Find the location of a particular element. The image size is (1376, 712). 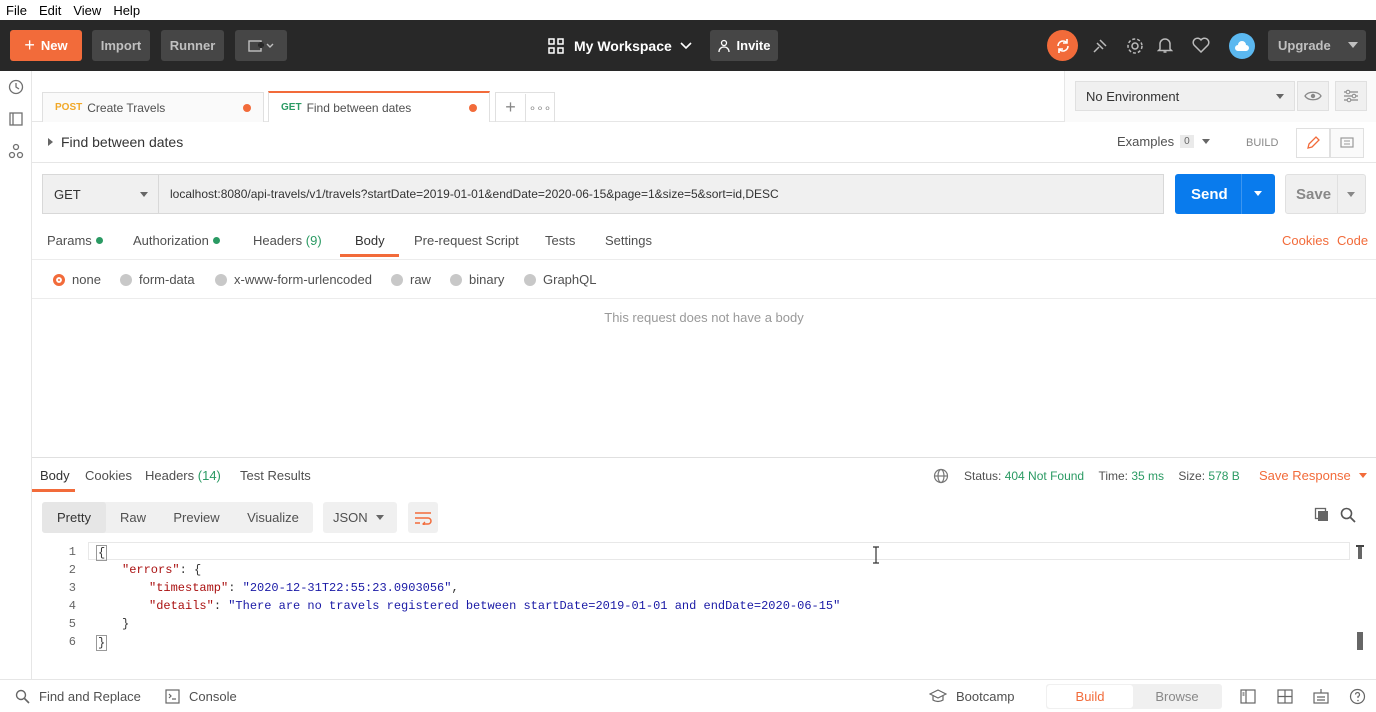

radio-x-www-form-urlencoded: x-www-form-urlencoded is located at coordinates (293, 279).